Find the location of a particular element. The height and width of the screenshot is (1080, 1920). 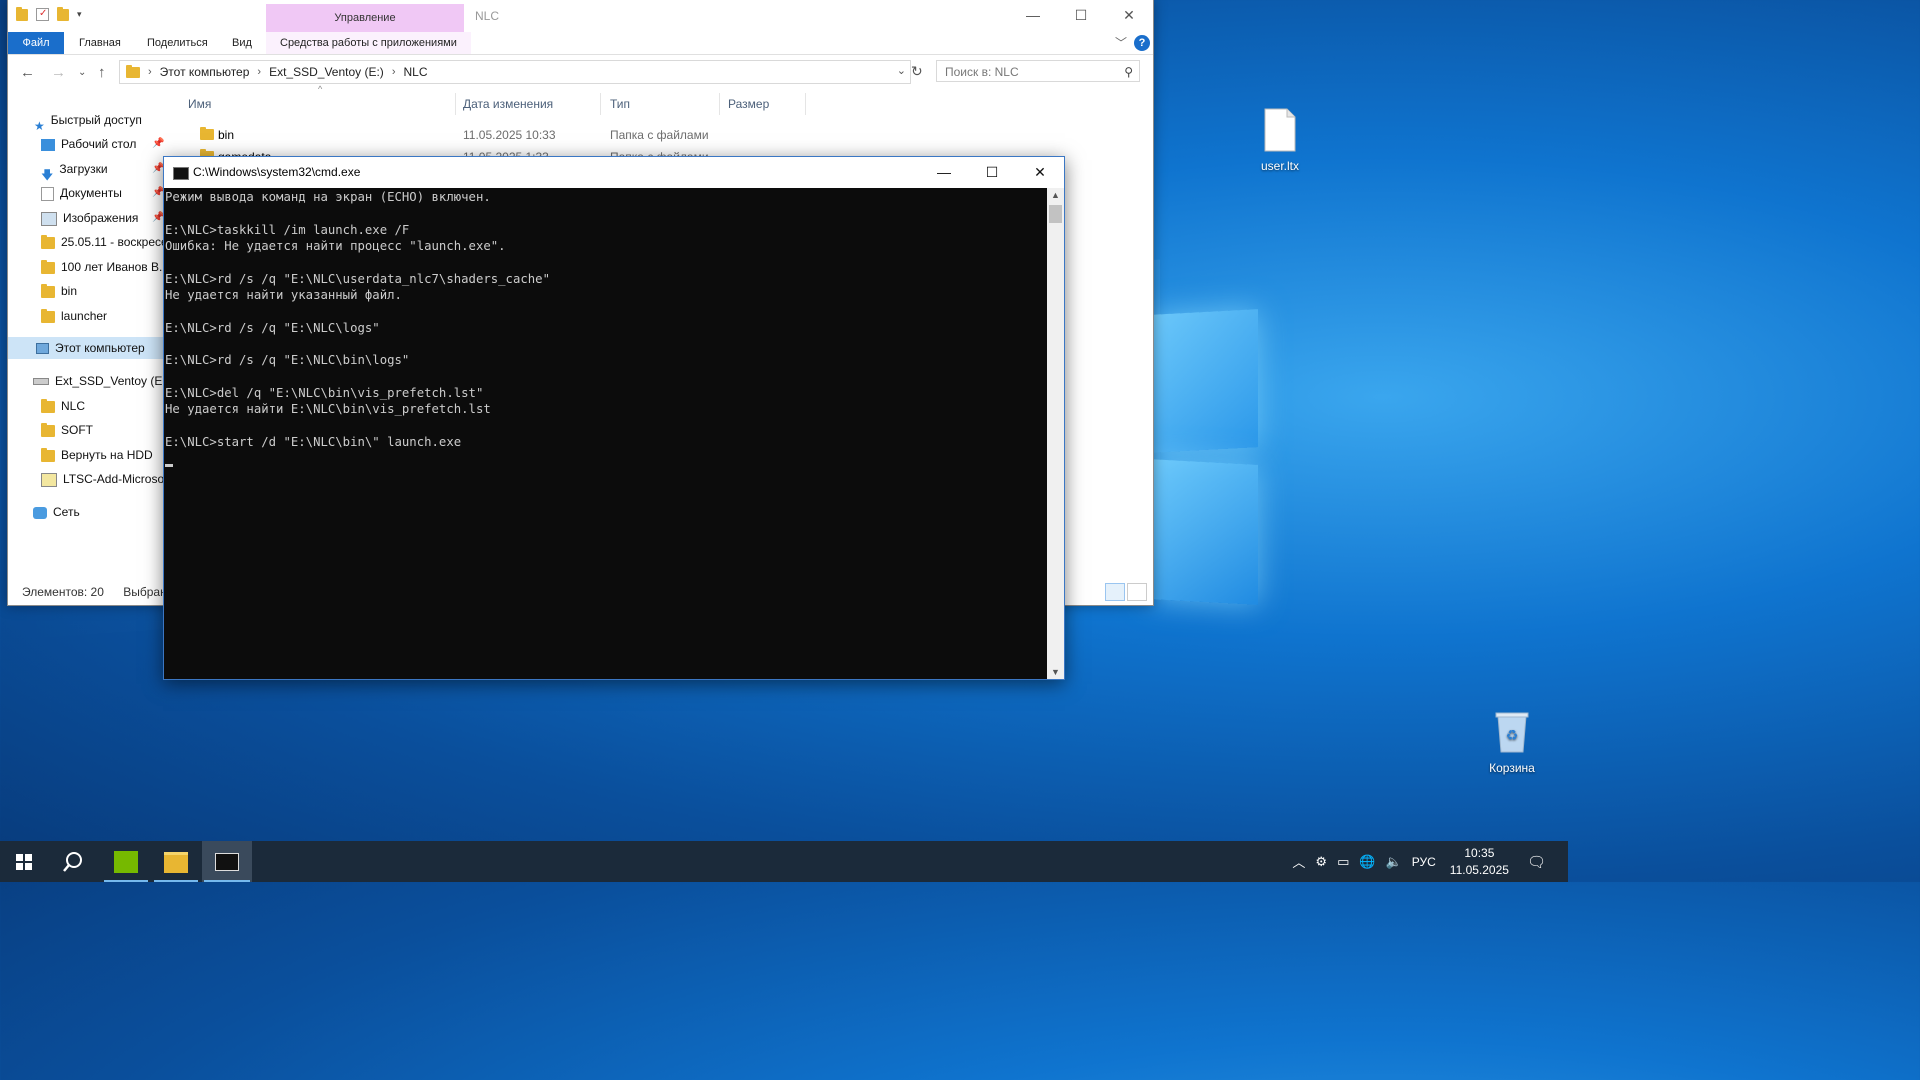

properties-icon: ✓ is located at coordinates (42, 14).